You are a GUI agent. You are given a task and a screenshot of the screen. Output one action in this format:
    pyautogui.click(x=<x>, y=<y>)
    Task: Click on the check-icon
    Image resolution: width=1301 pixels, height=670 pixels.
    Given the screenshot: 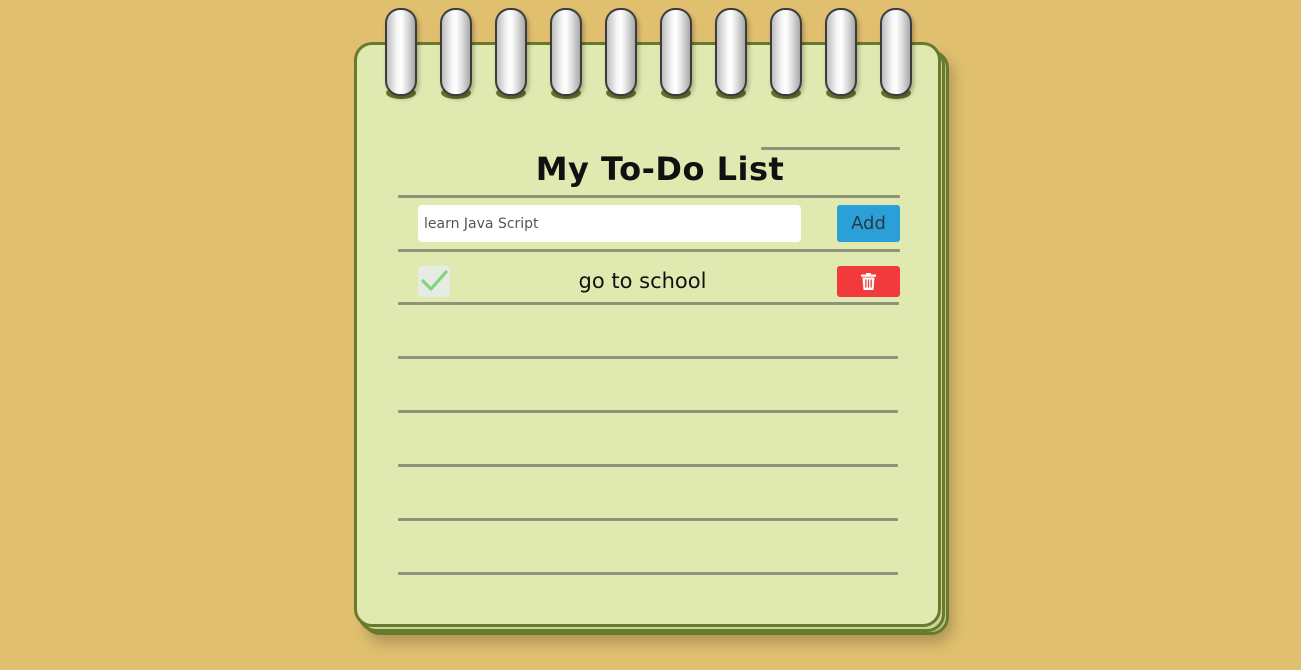 What is the action you would take?
    pyautogui.click(x=434, y=280)
    